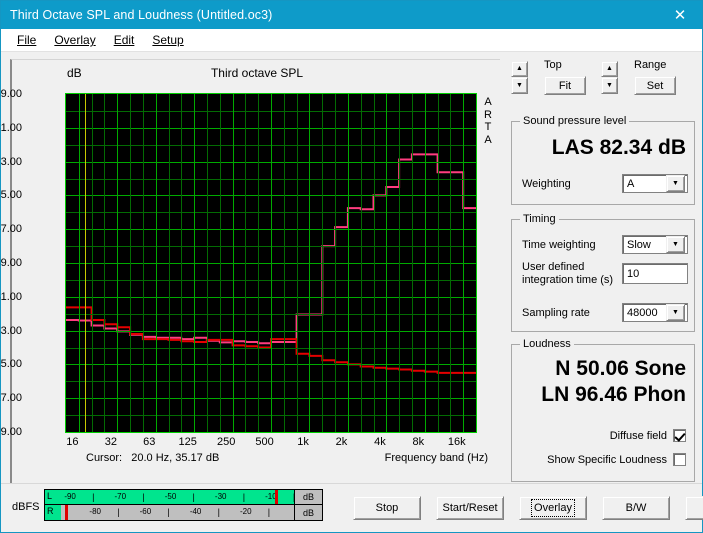 This screenshot has width=703, height=533. Describe the element at coordinates (26, 40) in the screenshot. I see `menu-item-file: File` at that location.